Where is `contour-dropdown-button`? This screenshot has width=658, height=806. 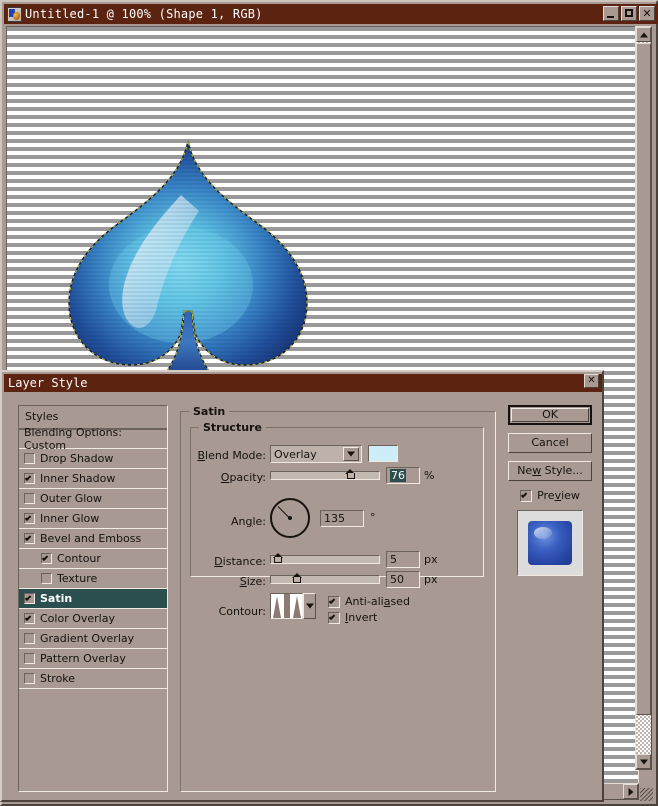
contour-dropdown-button is located at coordinates (309, 606).